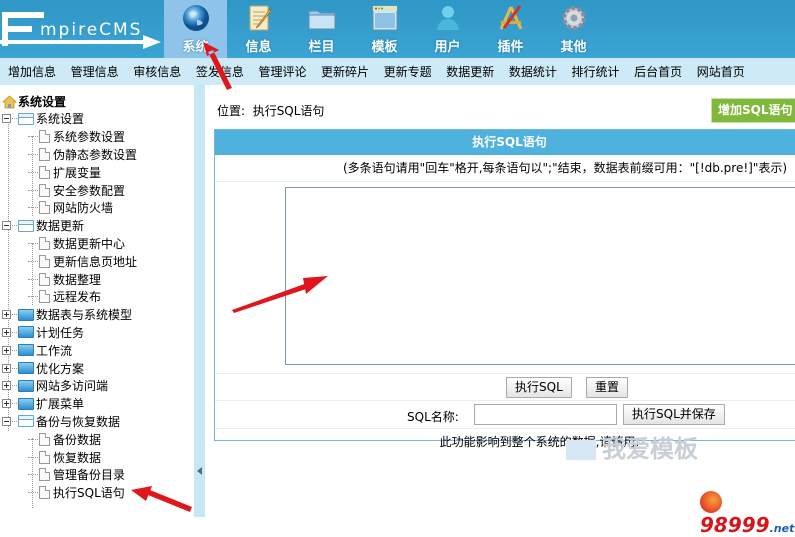 Image resolution: width=795 pixels, height=537 pixels. I want to click on nav-system: 系统, so click(195, 29).